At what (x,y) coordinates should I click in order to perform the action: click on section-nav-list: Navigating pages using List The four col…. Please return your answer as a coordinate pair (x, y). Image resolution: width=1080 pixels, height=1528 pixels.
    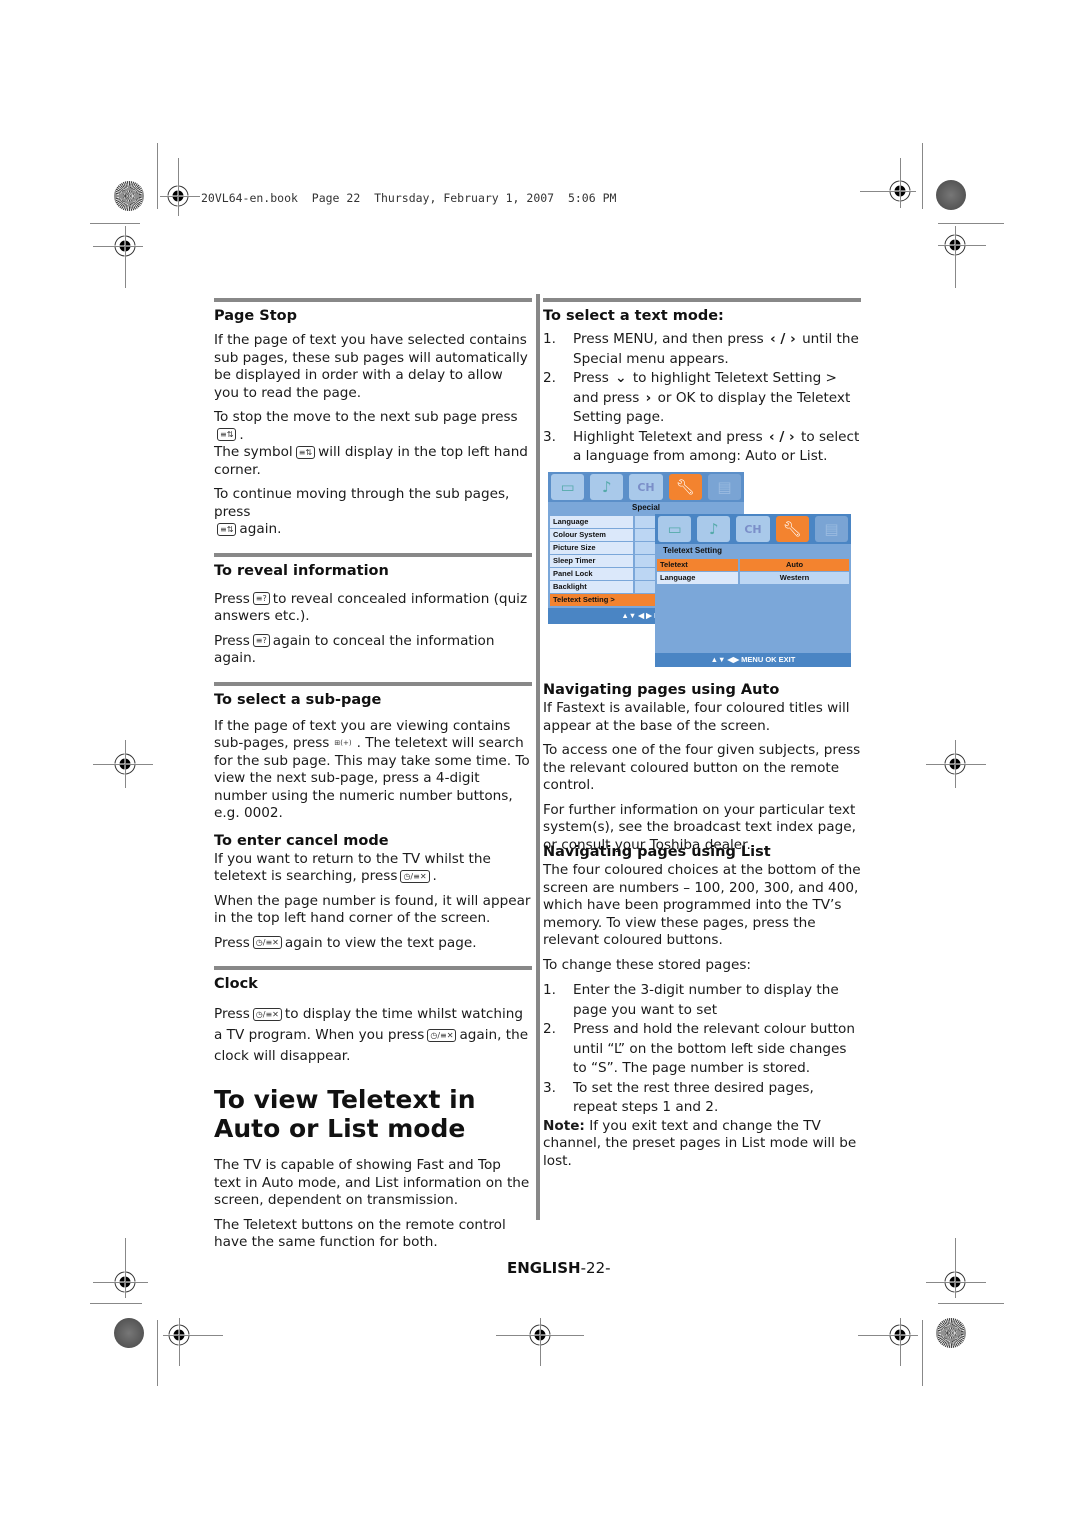
    Looking at the image, I should click on (702, 1010).